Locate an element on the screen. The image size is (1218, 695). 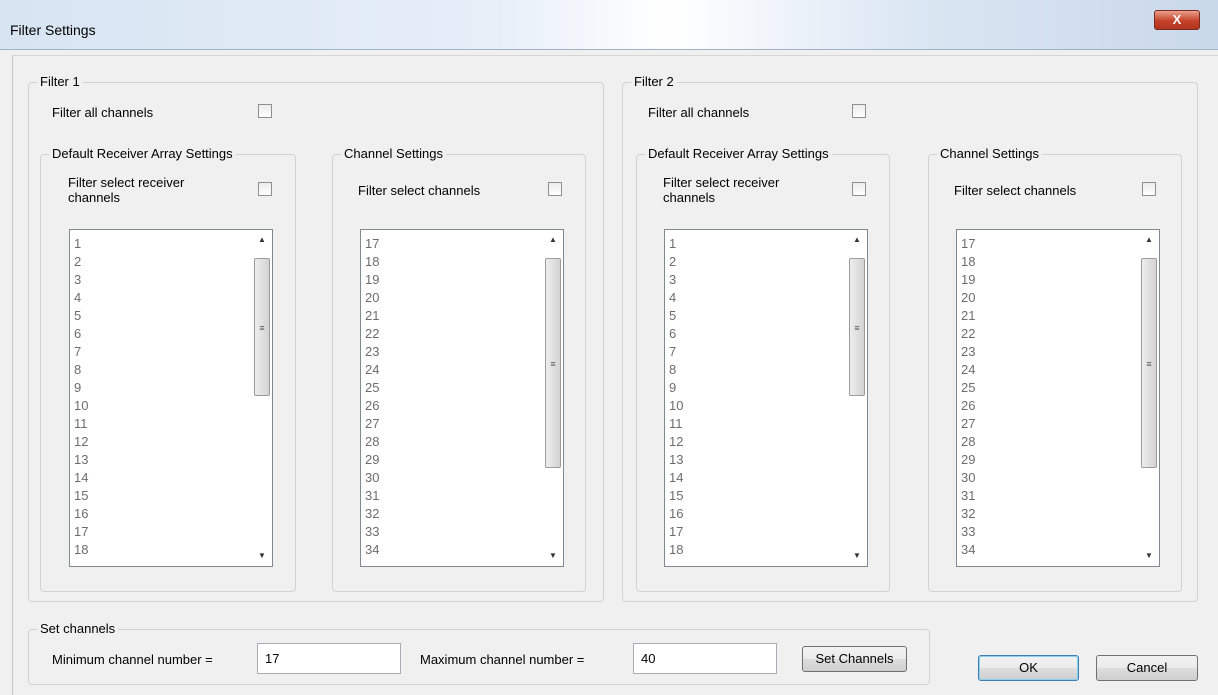
filter-2-all-channels-checkbox is located at coordinates (859, 111).